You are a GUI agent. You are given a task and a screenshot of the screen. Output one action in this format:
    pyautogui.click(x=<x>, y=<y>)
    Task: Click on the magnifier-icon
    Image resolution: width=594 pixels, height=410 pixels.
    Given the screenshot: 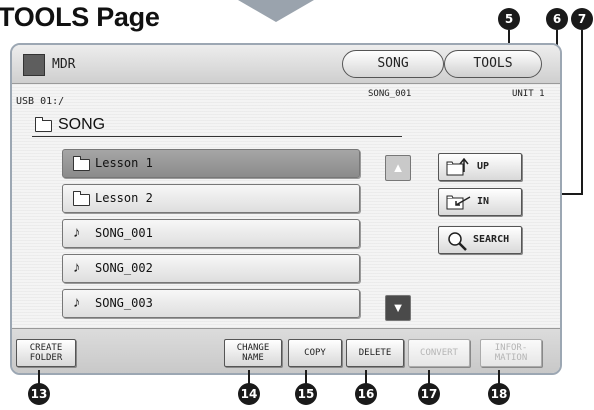 What is the action you would take?
    pyautogui.click(x=457, y=241)
    